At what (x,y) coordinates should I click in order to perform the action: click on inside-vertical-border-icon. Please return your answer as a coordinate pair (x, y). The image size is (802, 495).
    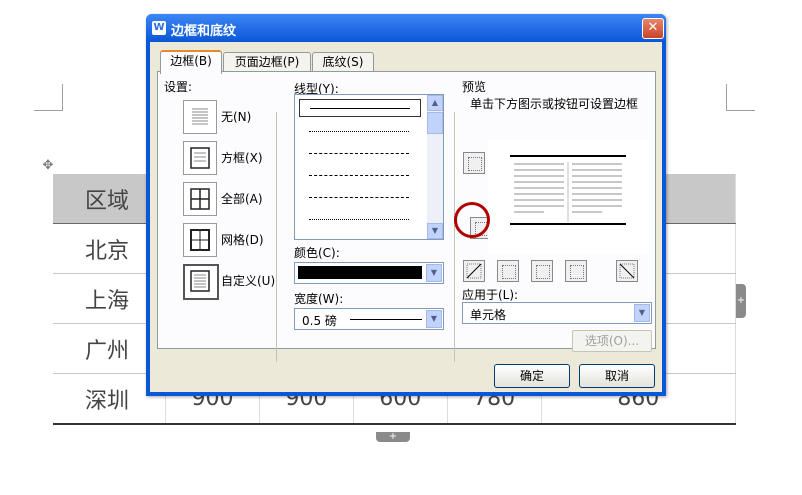
    Looking at the image, I should click on (543, 272).